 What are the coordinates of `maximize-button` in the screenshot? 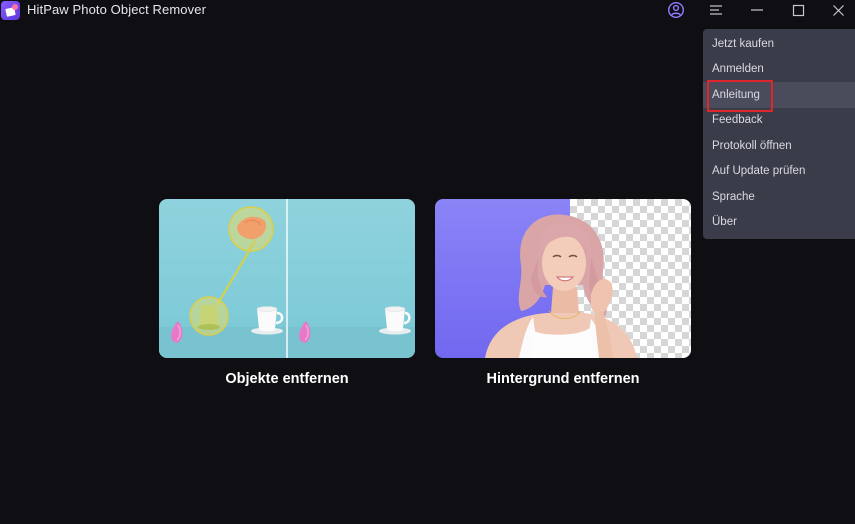 It's located at (798, 10).